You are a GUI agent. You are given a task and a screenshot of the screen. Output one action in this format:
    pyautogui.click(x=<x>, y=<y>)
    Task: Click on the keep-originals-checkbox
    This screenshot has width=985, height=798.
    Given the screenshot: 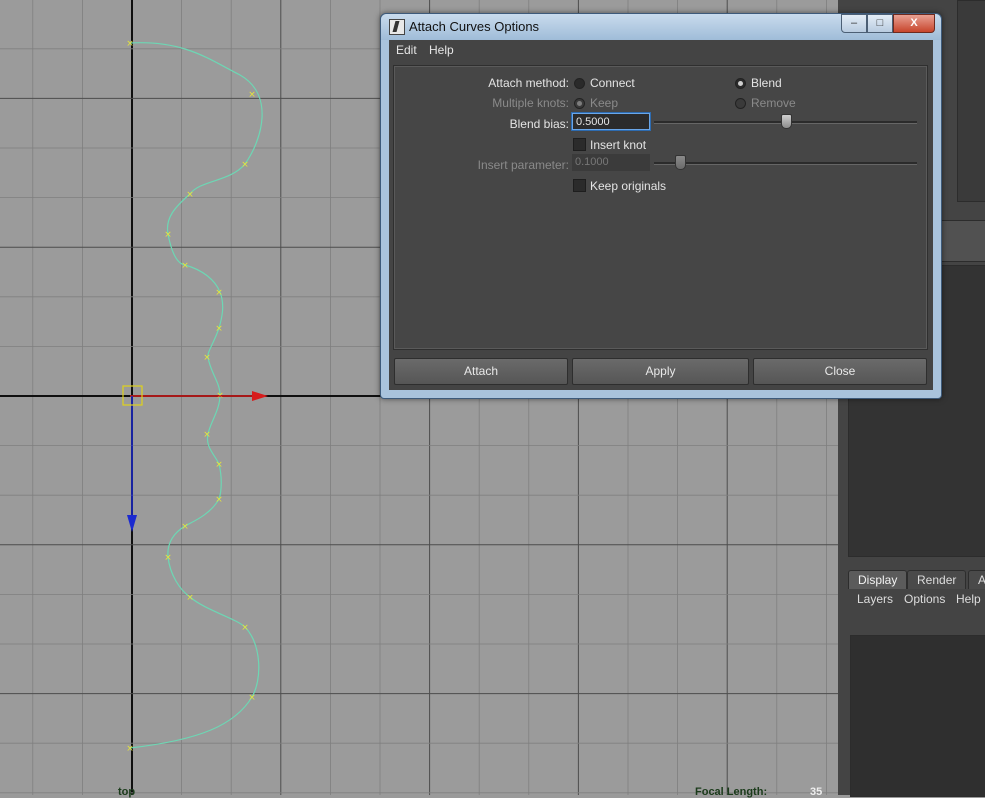 What is the action you would take?
    pyautogui.click(x=579, y=185)
    